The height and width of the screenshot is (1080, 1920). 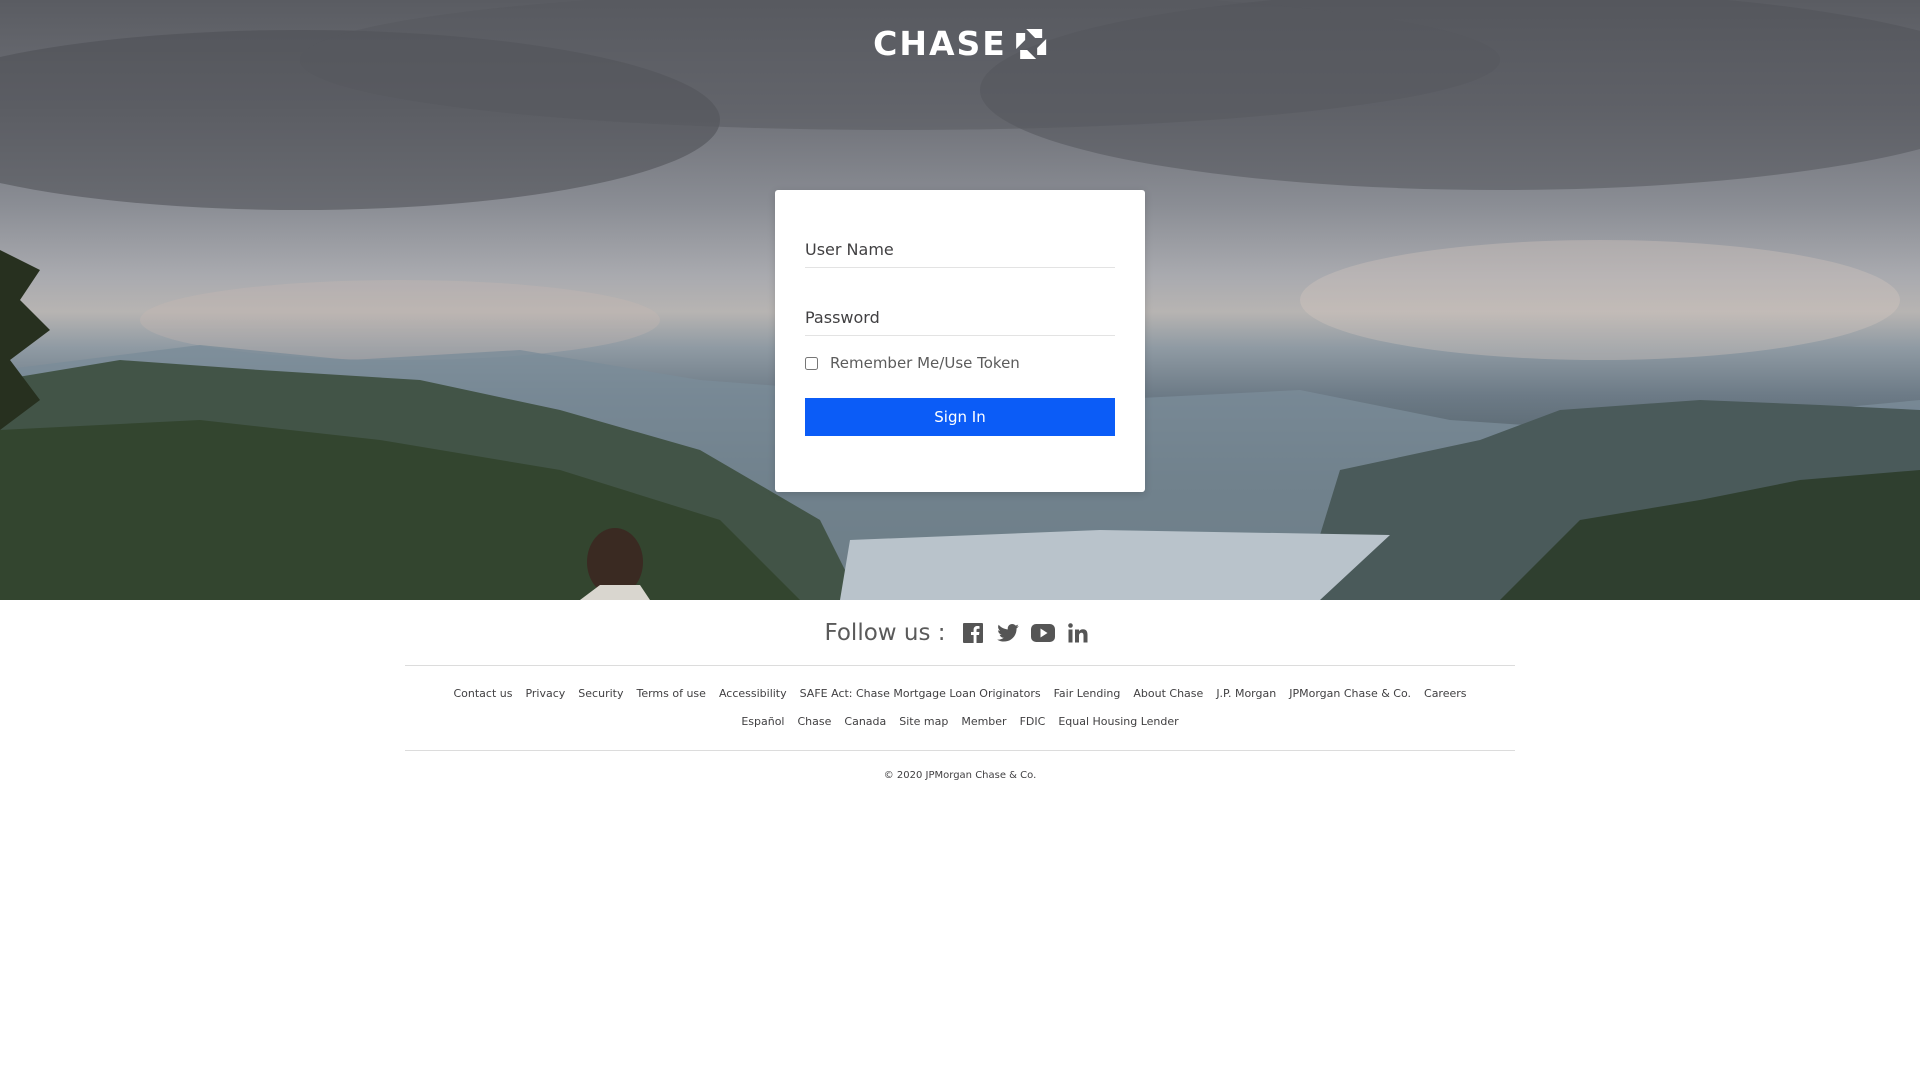 I want to click on footer-link: Contact us, so click(x=482, y=693).